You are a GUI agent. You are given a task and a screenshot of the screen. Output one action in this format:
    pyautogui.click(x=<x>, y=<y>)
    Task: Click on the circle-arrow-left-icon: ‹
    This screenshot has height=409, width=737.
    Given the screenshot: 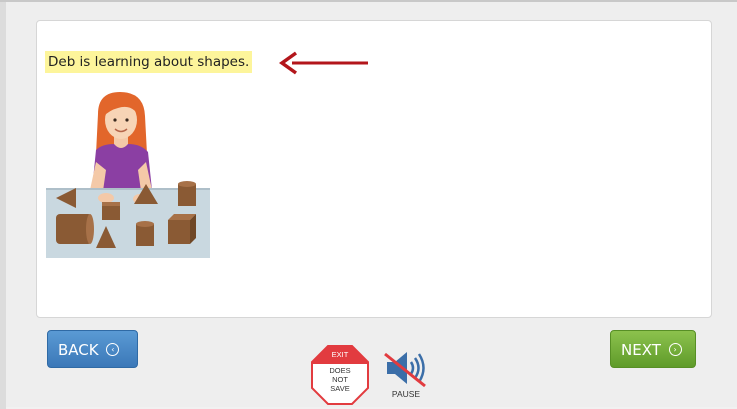 What is the action you would take?
    pyautogui.click(x=113, y=349)
    